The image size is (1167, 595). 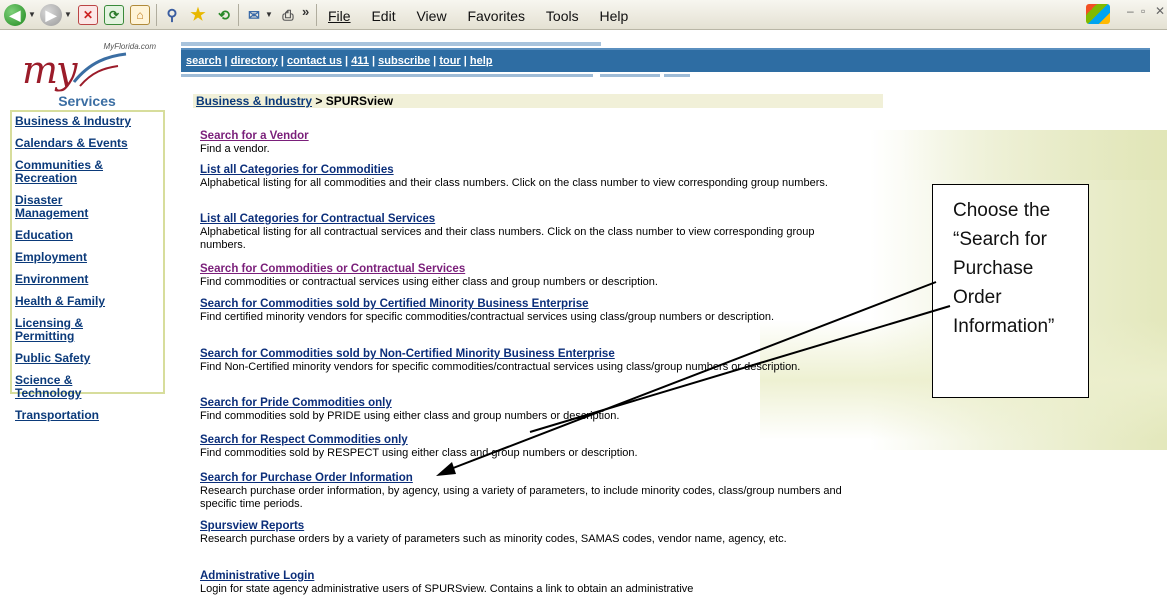 I want to click on link-search-vendor: Search for a Vendor, so click(x=530, y=136).